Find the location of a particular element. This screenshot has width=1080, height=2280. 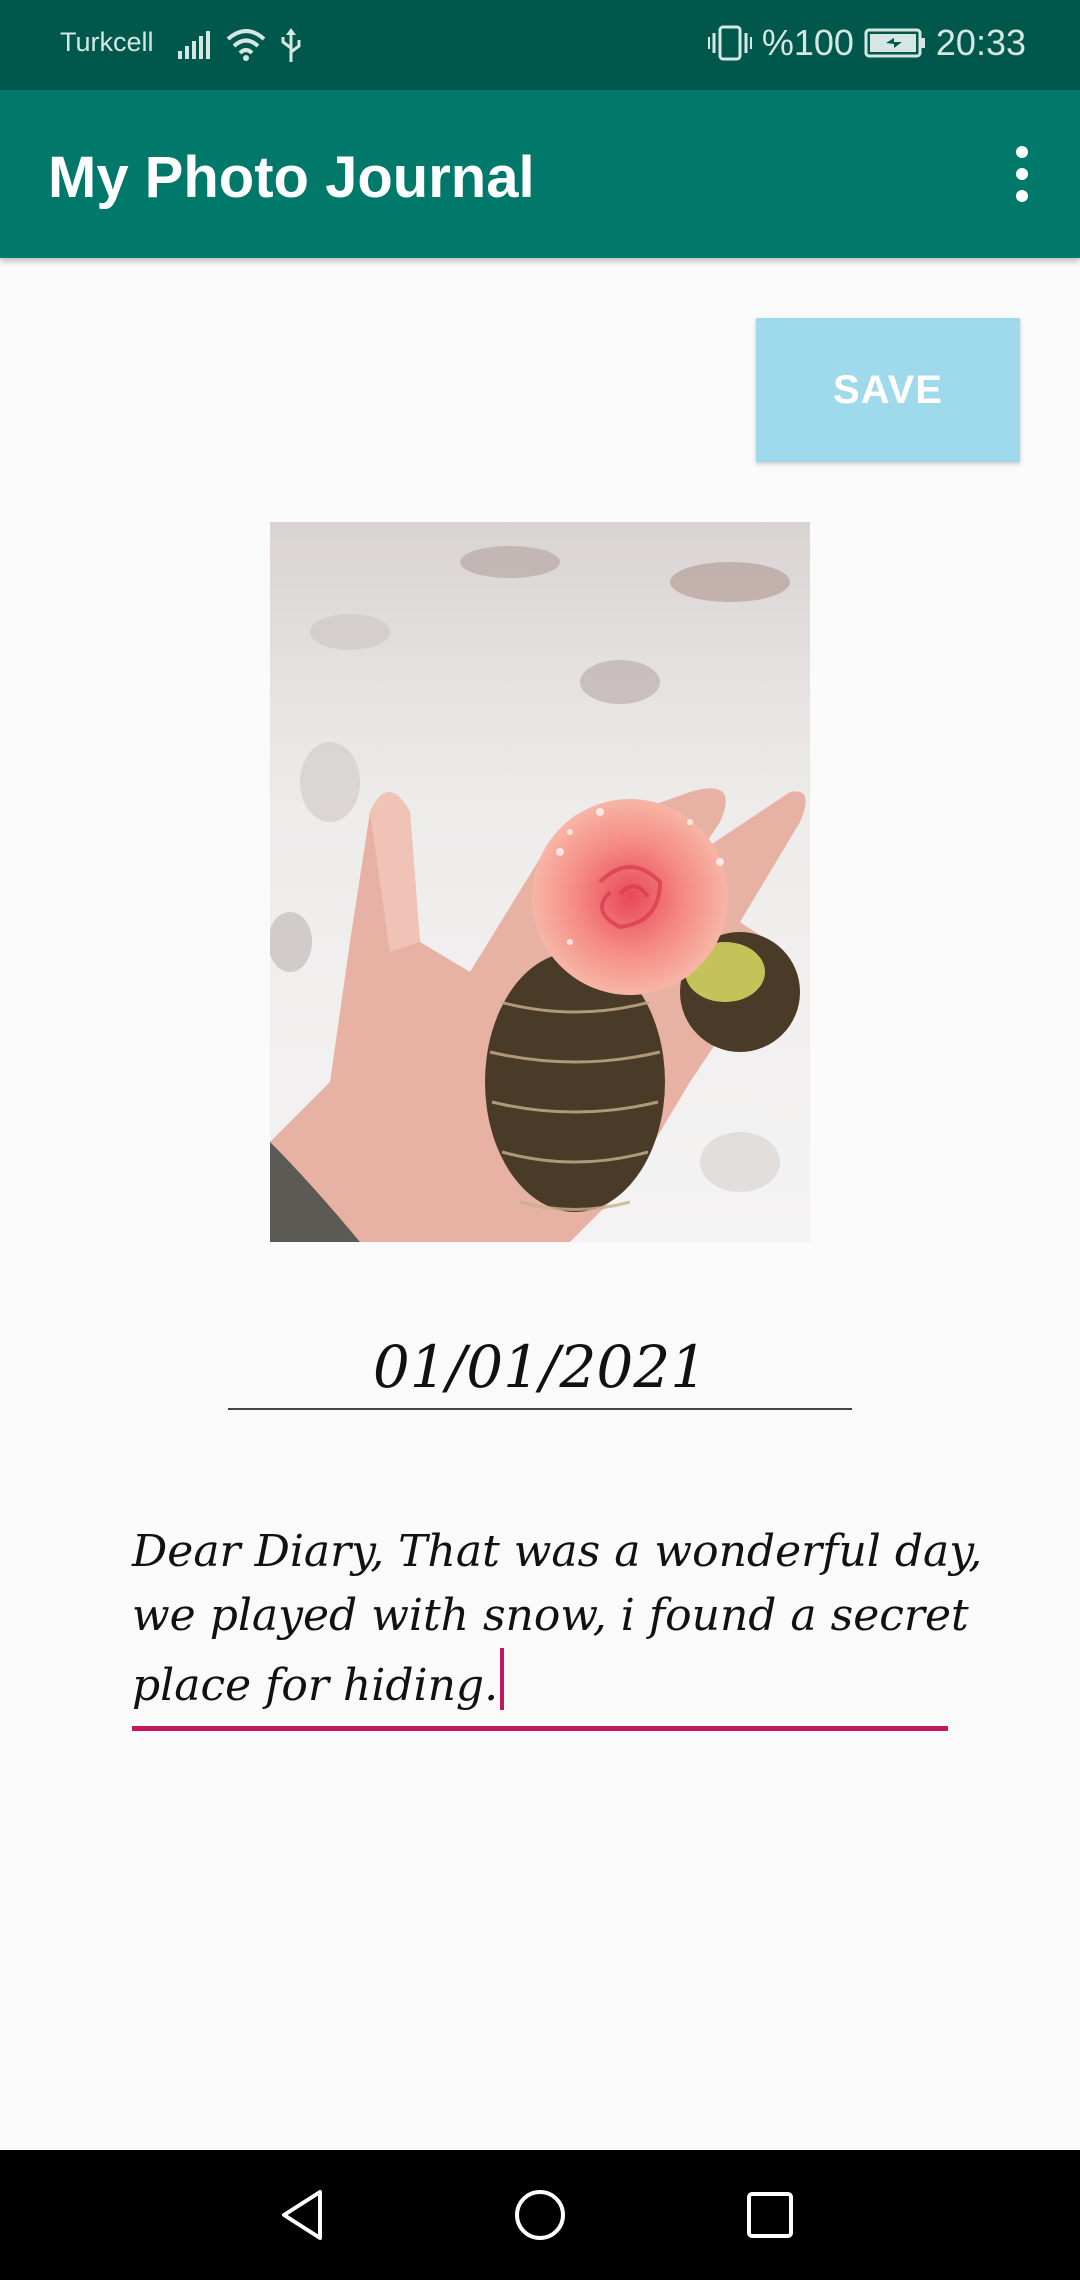

navigation-bar is located at coordinates (540, 2215).